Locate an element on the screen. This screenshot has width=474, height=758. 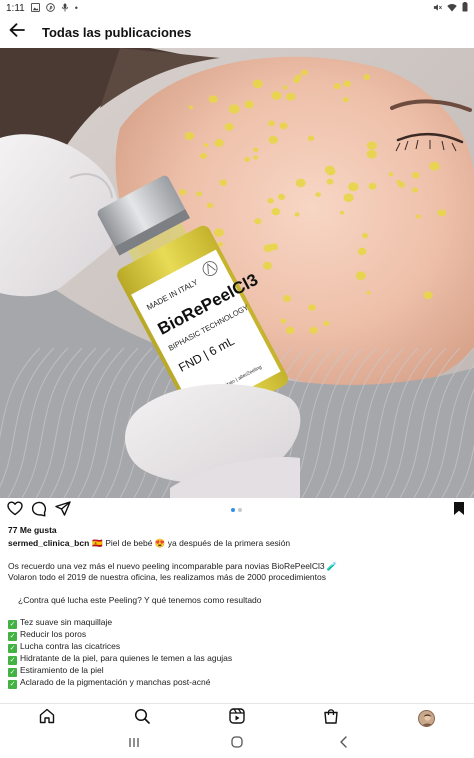
benefit-item: ✓ Estiramiento de la piel is located at coordinates (237, 671).